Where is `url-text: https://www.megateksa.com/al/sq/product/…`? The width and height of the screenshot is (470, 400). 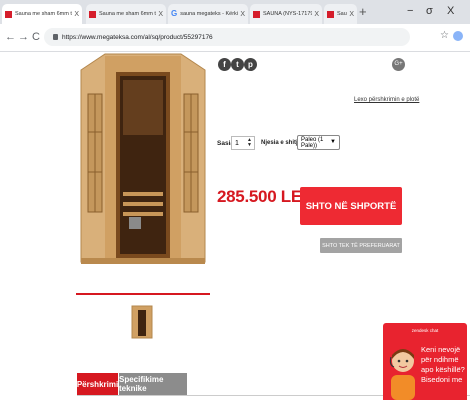
url-text: https://www.megateksa.com/al/sq/product/… is located at coordinates (137, 37).